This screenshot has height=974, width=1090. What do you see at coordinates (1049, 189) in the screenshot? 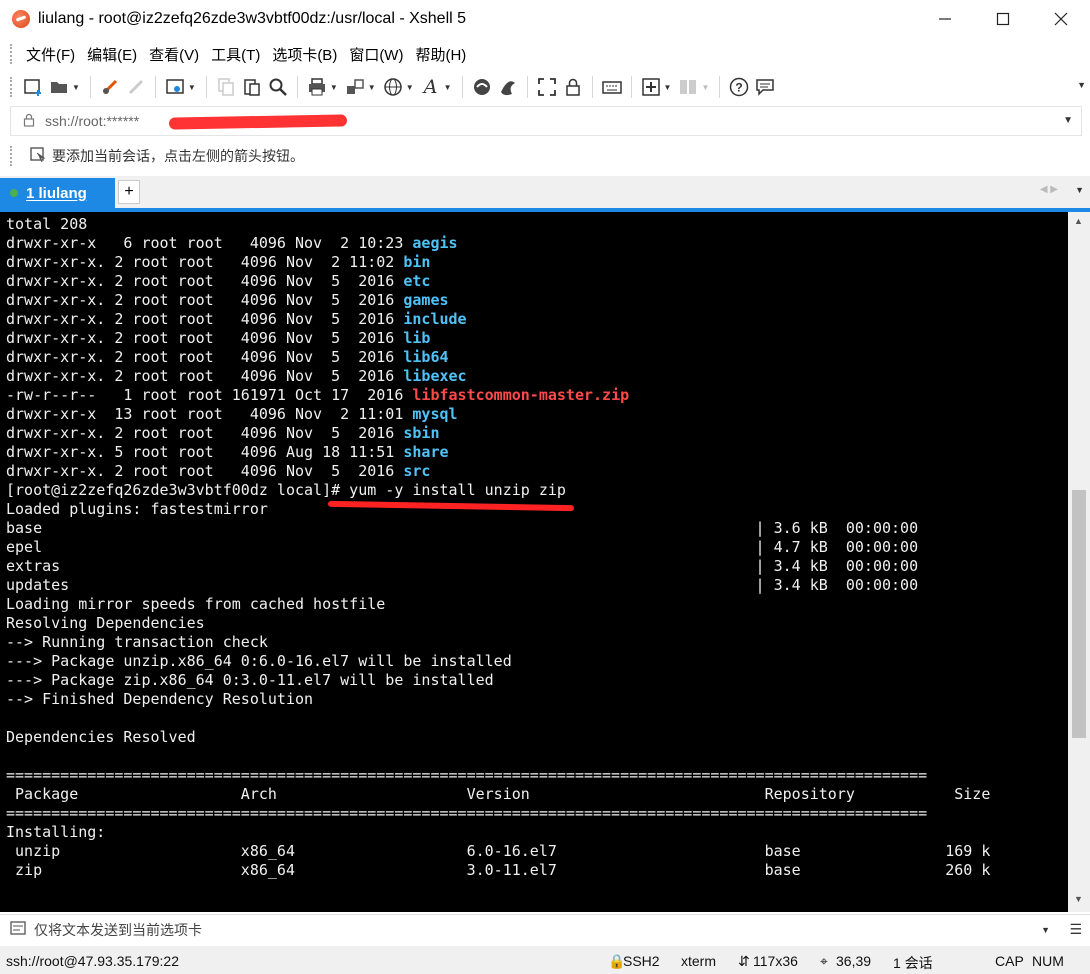
I see `tab-scroll-icons: ◀ ▶` at bounding box center [1049, 189].